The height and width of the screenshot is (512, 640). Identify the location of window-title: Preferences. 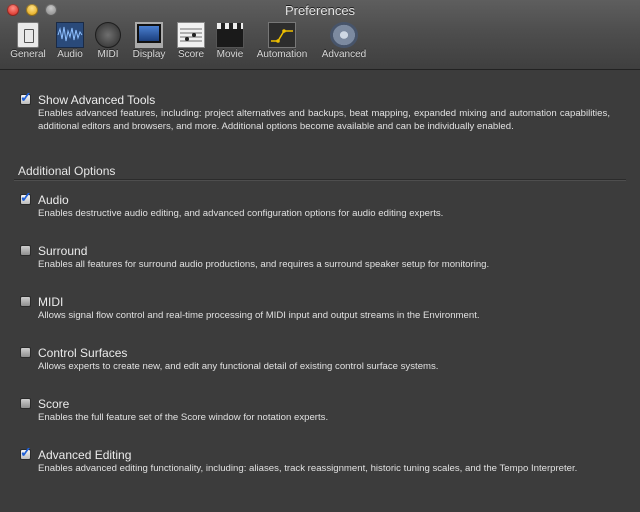
(320, 10).